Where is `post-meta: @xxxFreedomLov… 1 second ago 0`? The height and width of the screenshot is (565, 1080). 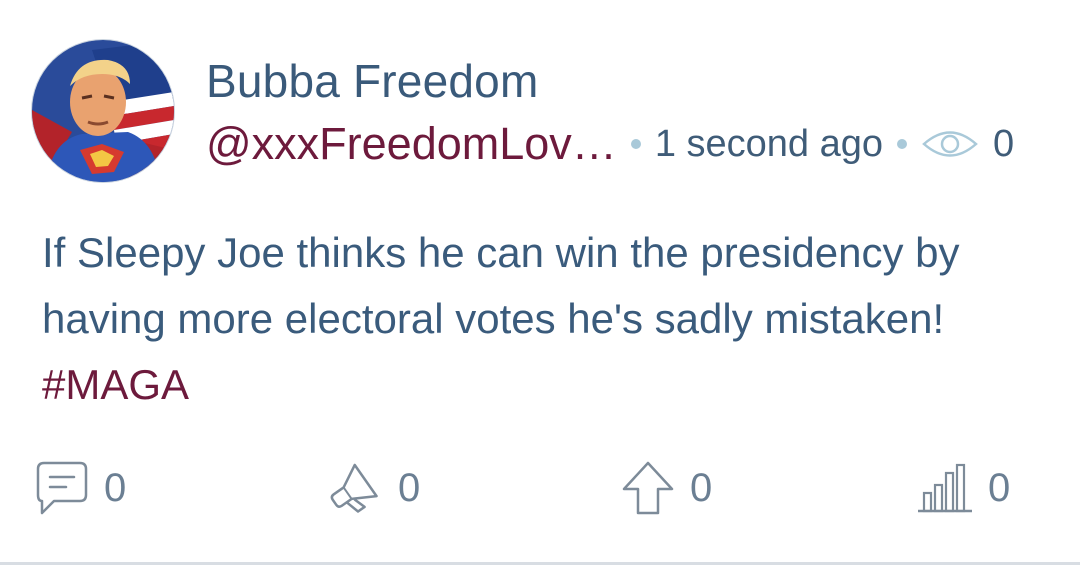
post-meta: @xxxFreedomLov… 1 second ago 0 is located at coordinates (610, 144).